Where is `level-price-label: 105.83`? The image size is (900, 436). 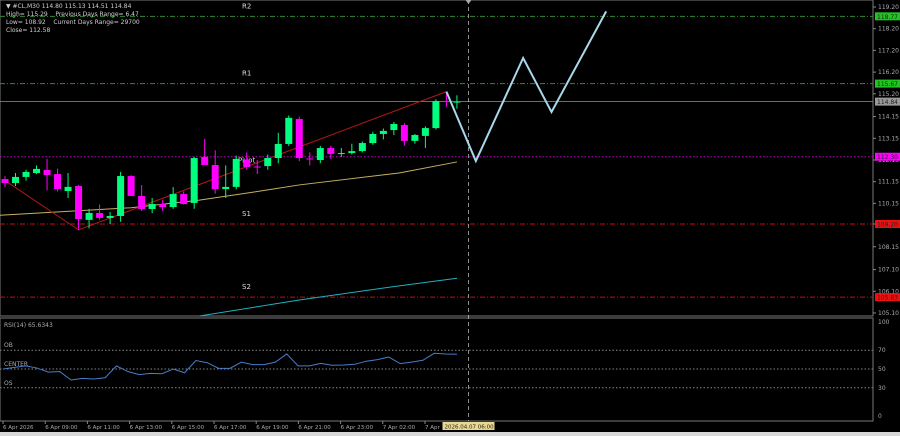
level-price-label: 105.83 is located at coordinates (887, 298).